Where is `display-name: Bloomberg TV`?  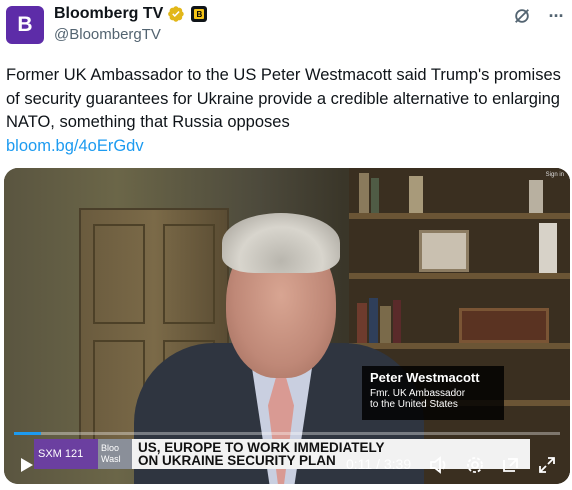
display-name: Bloomberg TV is located at coordinates (108, 14).